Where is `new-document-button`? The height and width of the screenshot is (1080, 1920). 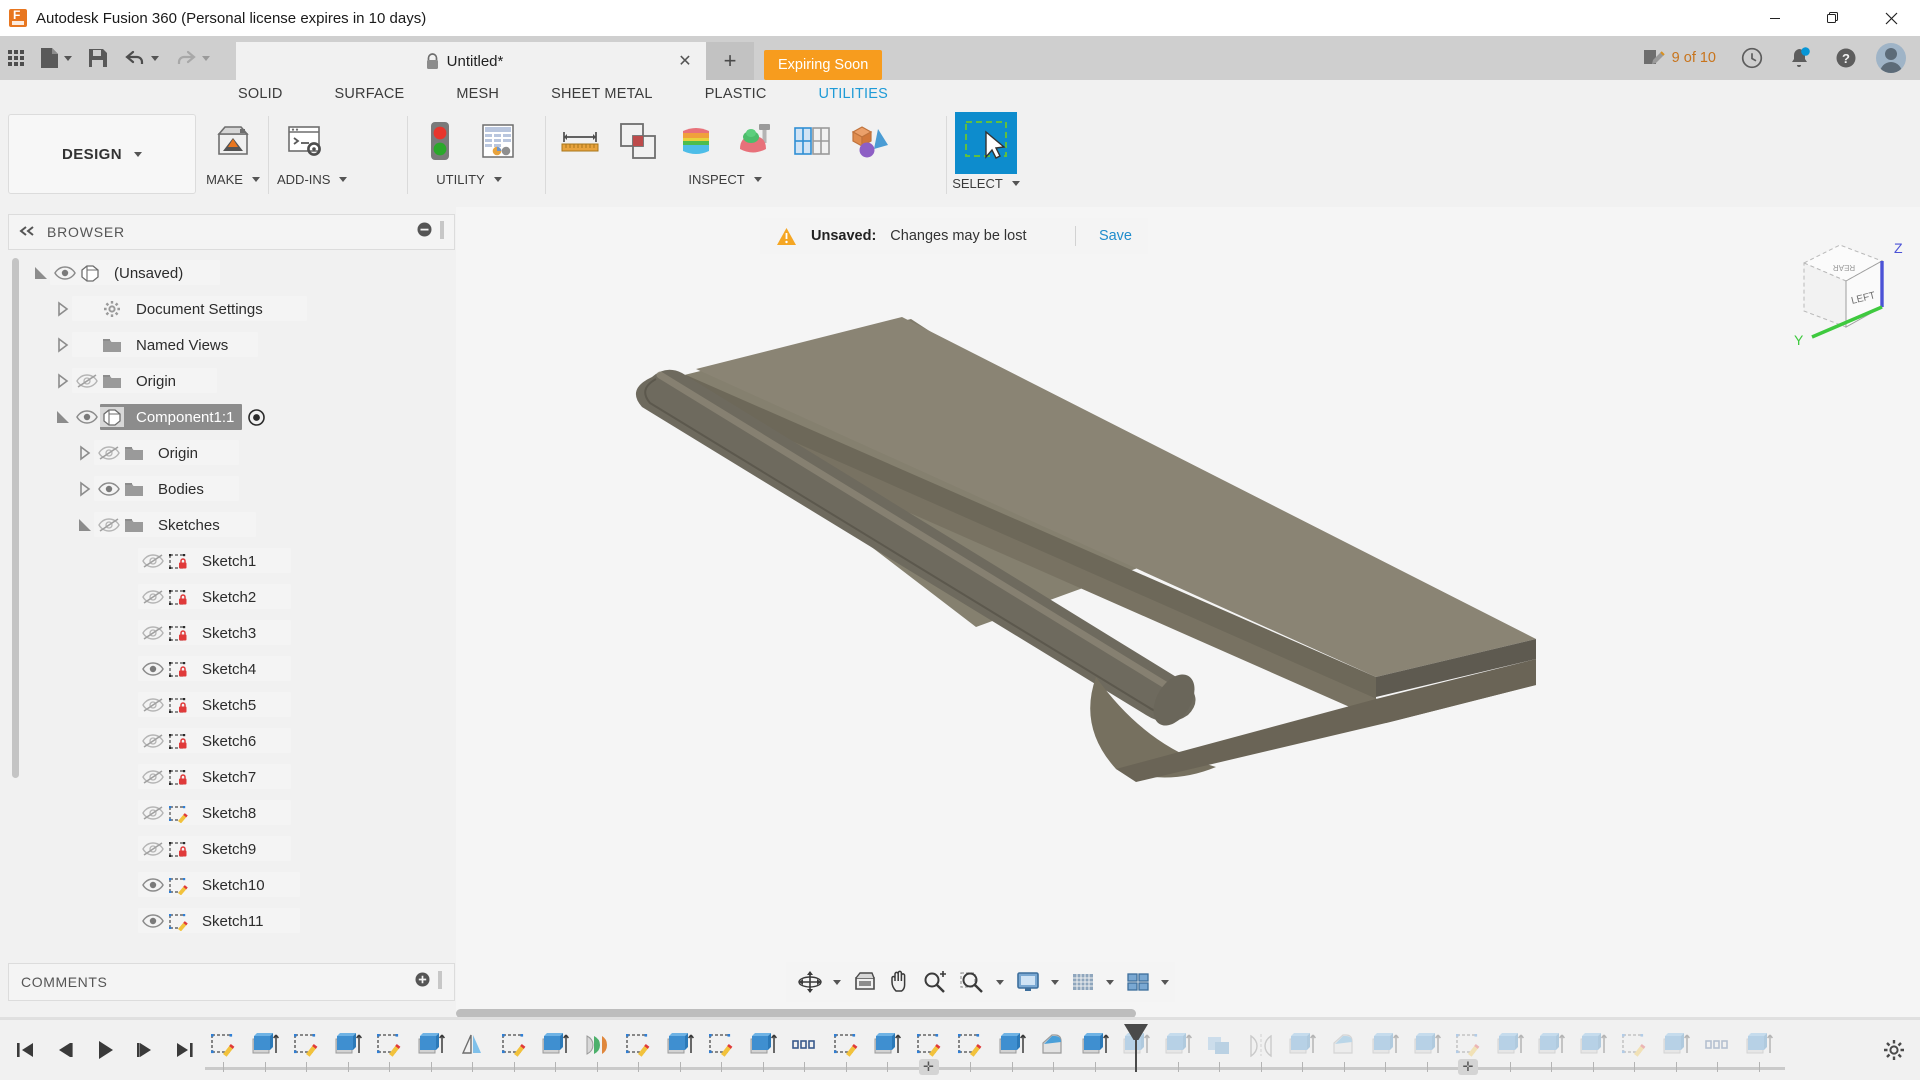
new-document-button is located at coordinates (56, 58).